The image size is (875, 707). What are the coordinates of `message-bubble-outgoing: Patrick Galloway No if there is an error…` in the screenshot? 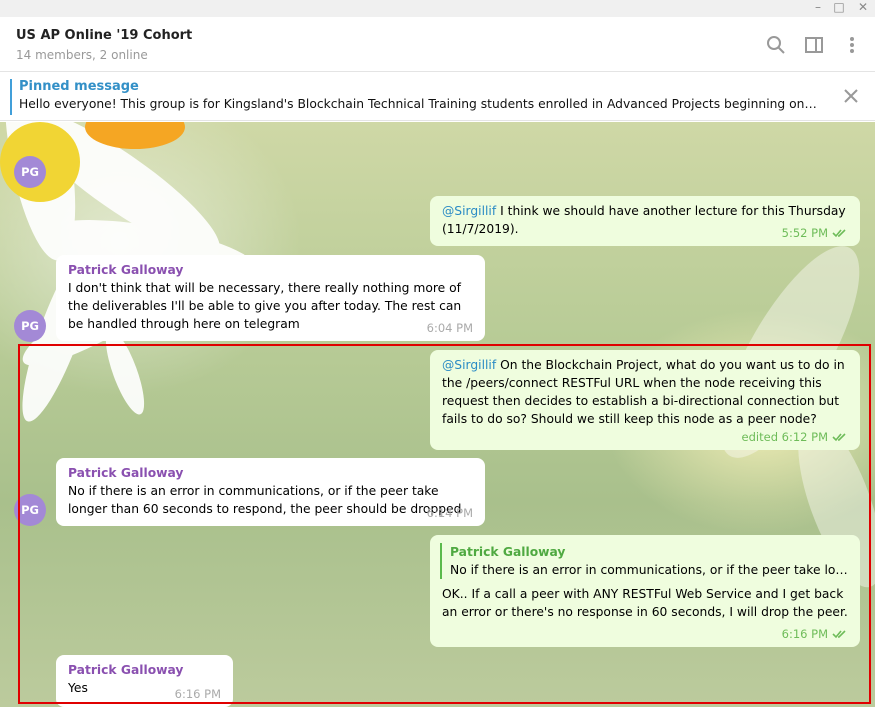 It's located at (645, 591).